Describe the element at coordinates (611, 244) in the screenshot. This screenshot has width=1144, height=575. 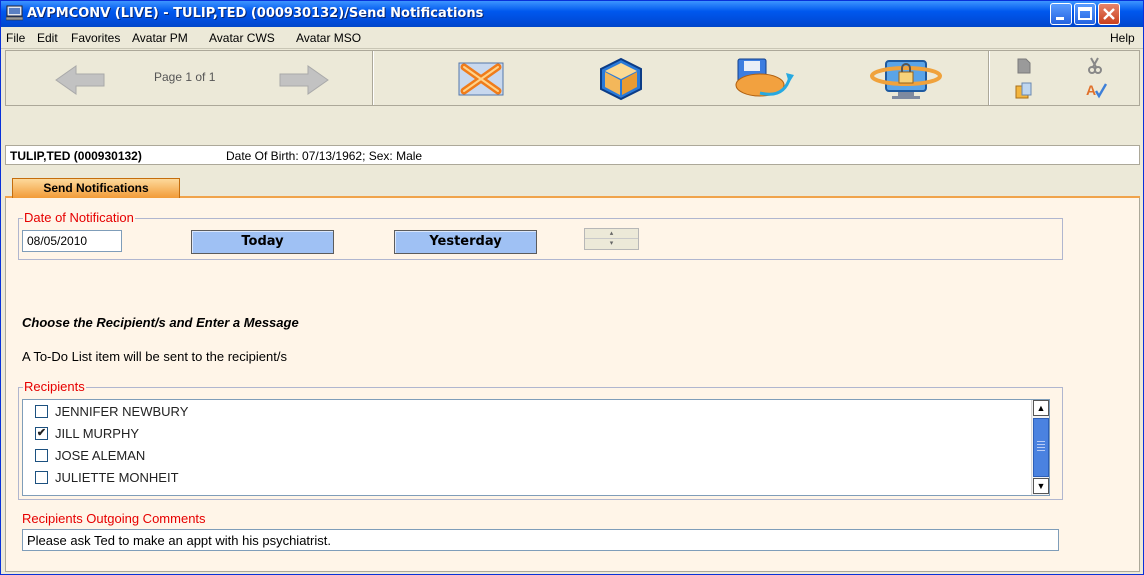
I see `spinner-down-icon: ▾` at that location.